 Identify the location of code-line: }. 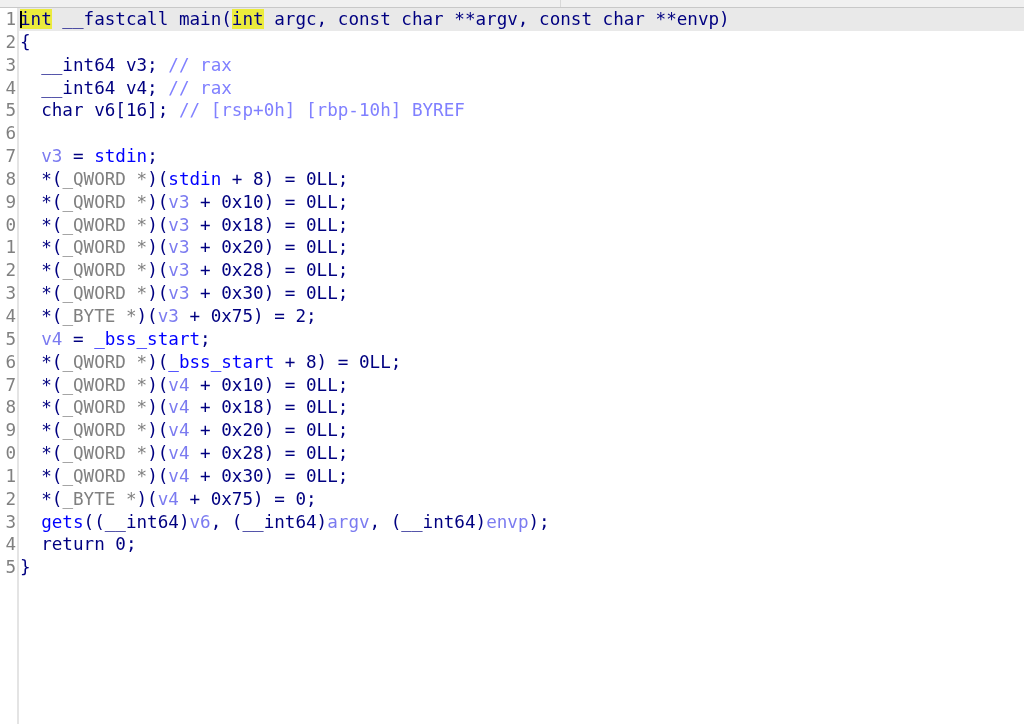
(25, 568).